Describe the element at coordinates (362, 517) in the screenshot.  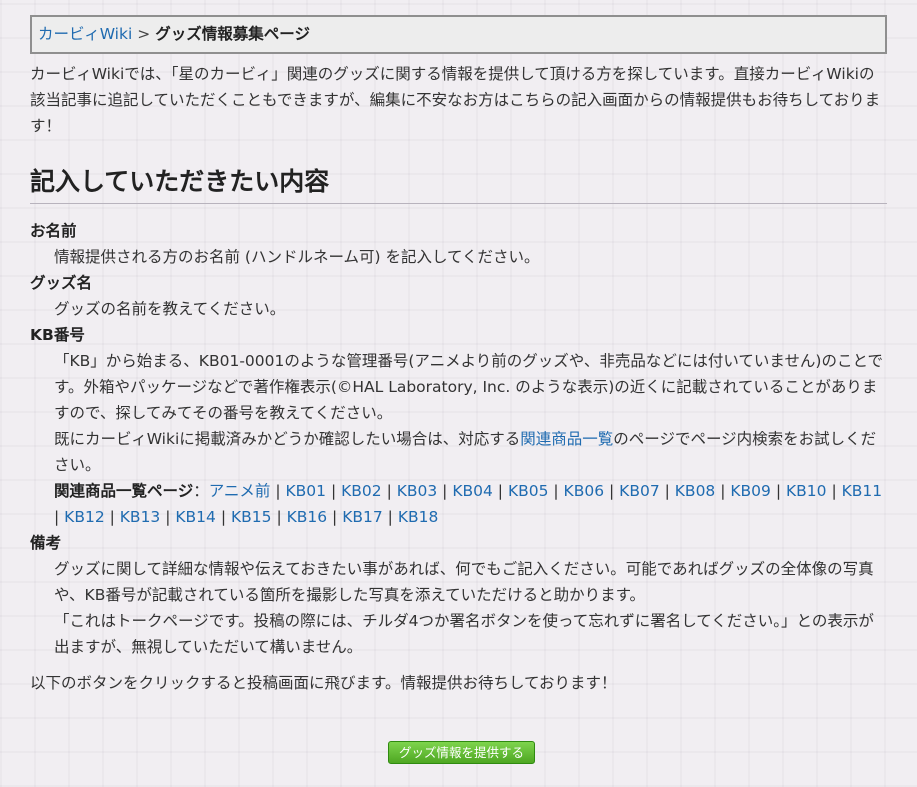
I see `related-link-kb17: KB17` at that location.